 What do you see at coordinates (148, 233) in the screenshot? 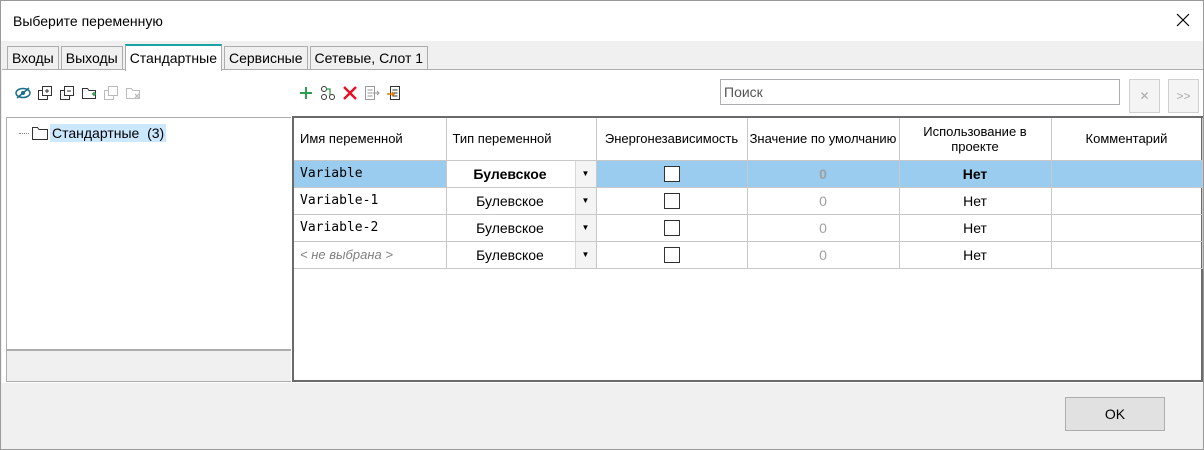
I see `folder-tree: Стандартные (3)` at bounding box center [148, 233].